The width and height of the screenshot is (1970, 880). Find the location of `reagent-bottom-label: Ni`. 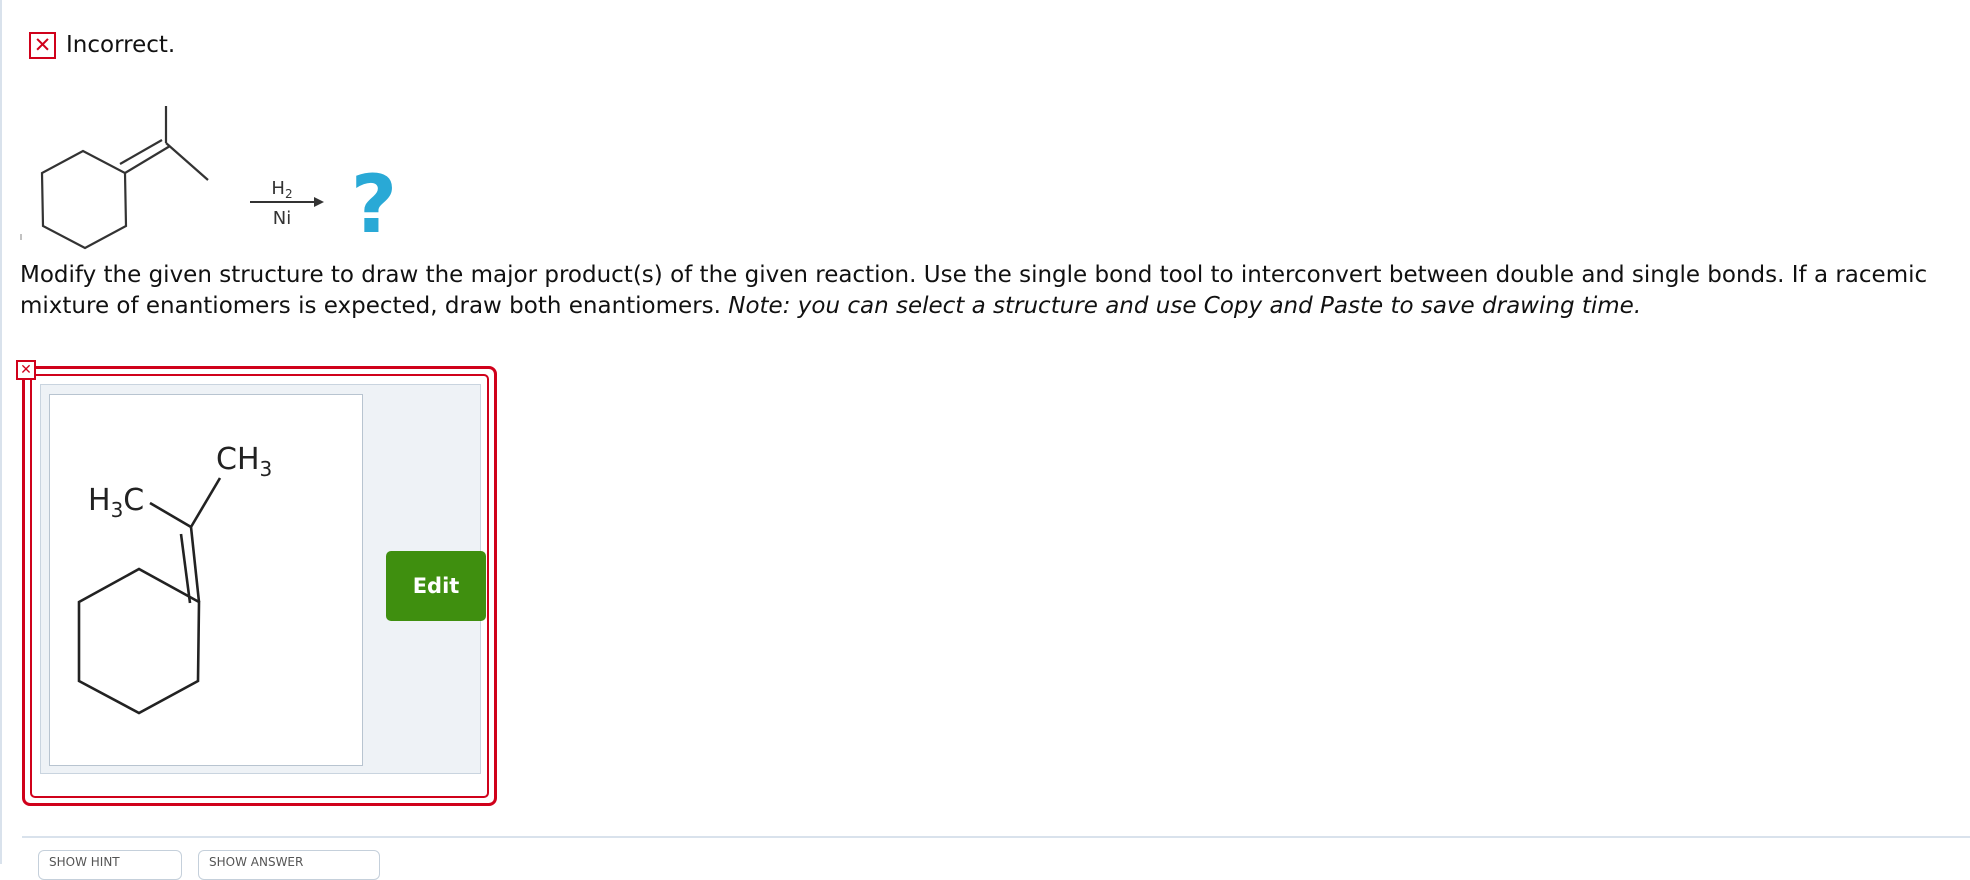

reagent-bottom-label: Ni is located at coordinates (282, 218).